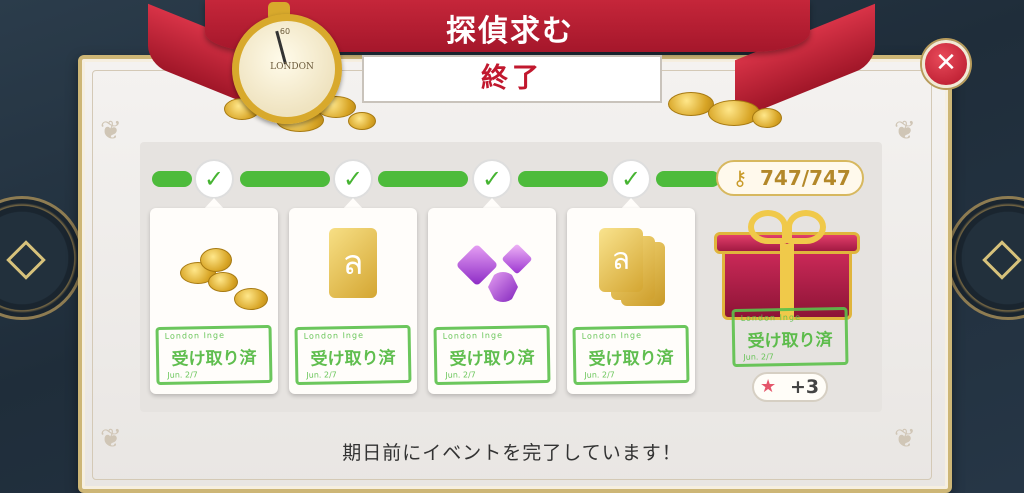  What do you see at coordinates (510, 31) in the screenshot?
I see `event-title: 探偵求む` at bounding box center [510, 31].